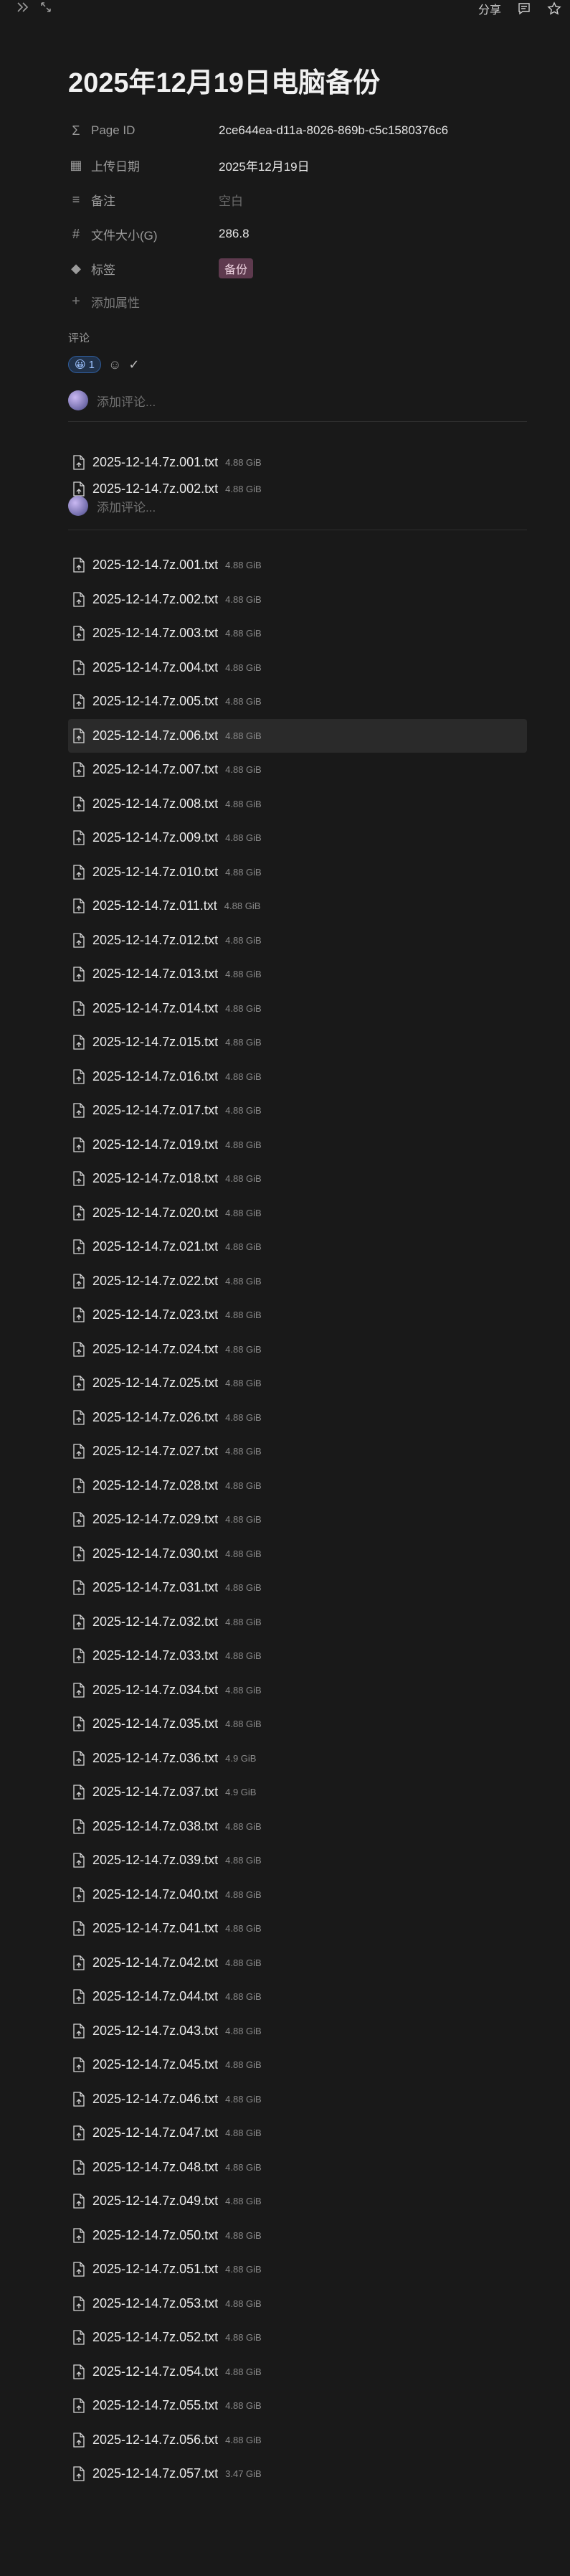 Image resolution: width=570 pixels, height=2576 pixels. I want to click on tag-badge: 备份, so click(236, 268).